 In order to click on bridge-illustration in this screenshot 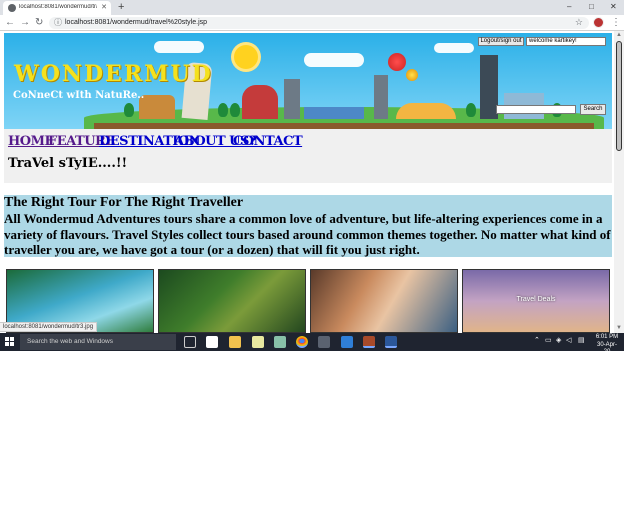, I will do `click(334, 113)`.